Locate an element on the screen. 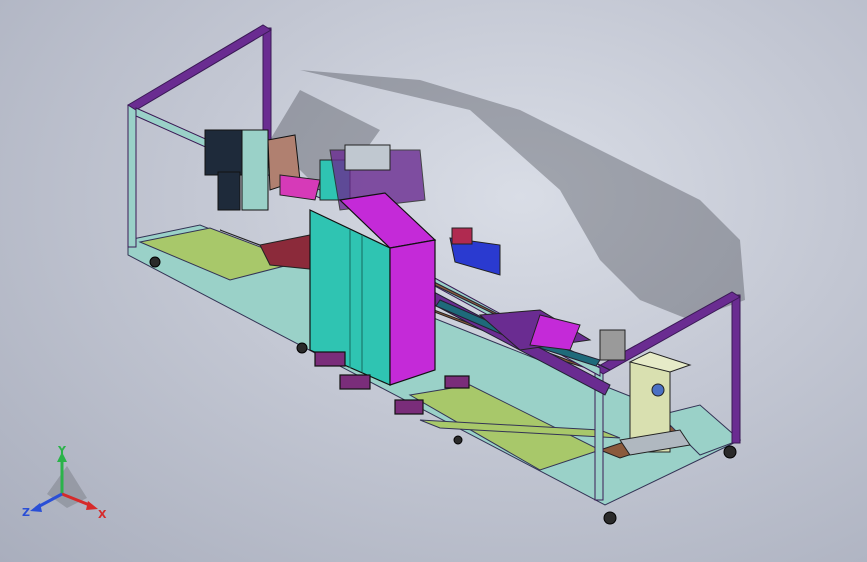 The image size is (867, 562). view-orientation-triad: Y Z X is located at coordinates (67, 486).